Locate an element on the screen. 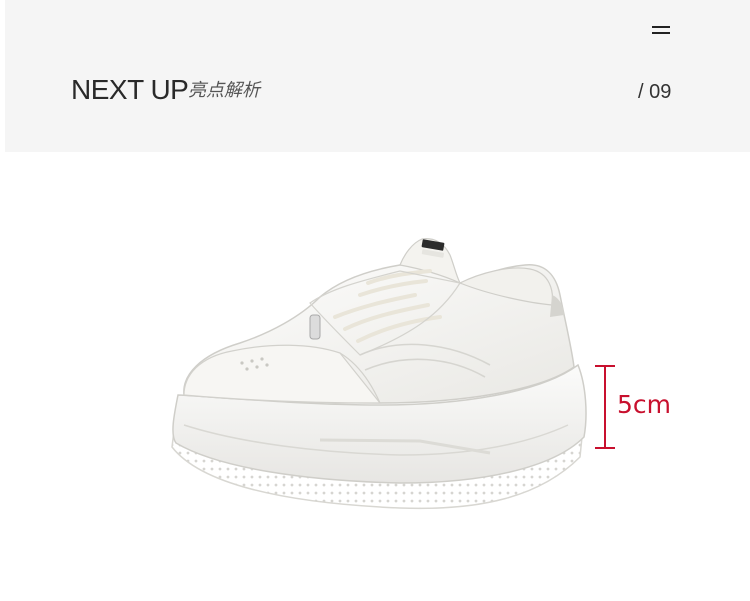 Image resolution: width=750 pixels, height=601 pixels. menu-bar-bottom is located at coordinates (661, 33).